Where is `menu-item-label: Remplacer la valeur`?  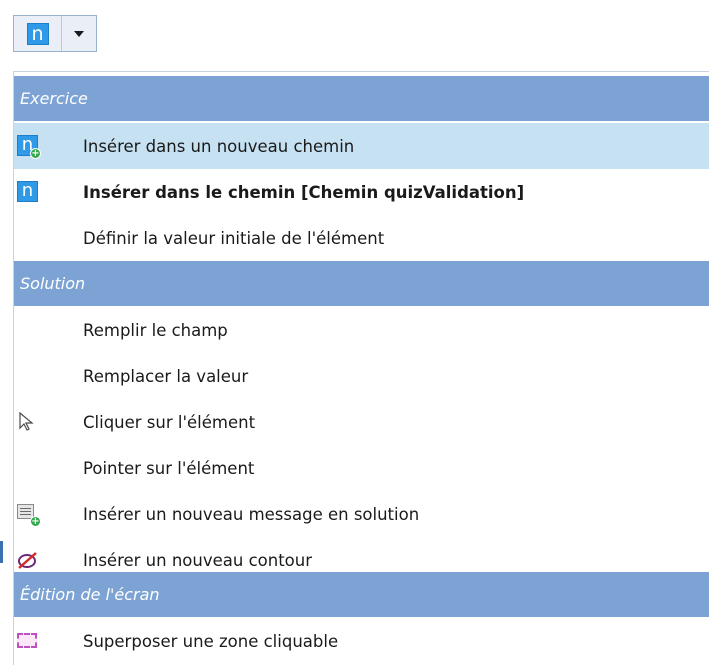 menu-item-label: Remplacer la valeur is located at coordinates (166, 376).